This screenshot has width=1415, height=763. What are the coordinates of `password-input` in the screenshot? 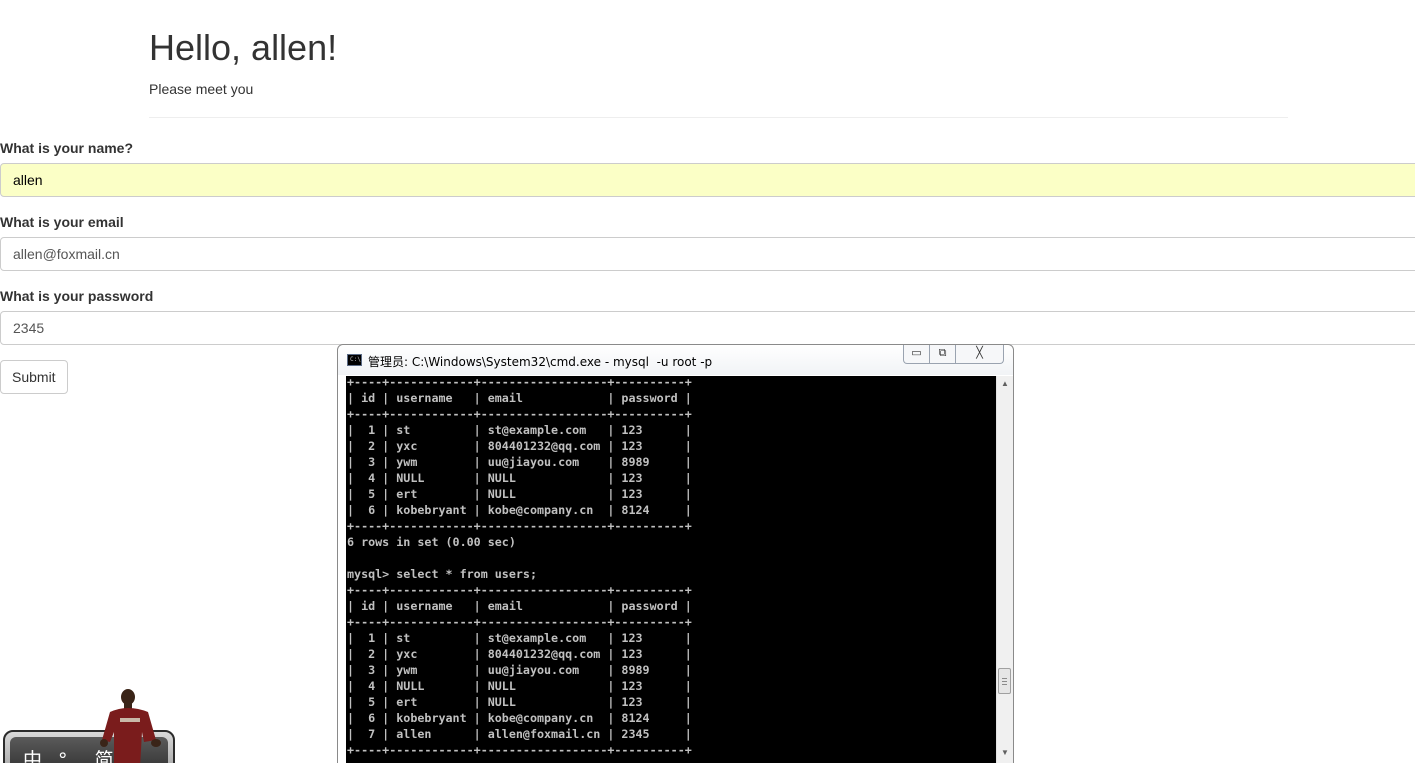 It's located at (707, 328).